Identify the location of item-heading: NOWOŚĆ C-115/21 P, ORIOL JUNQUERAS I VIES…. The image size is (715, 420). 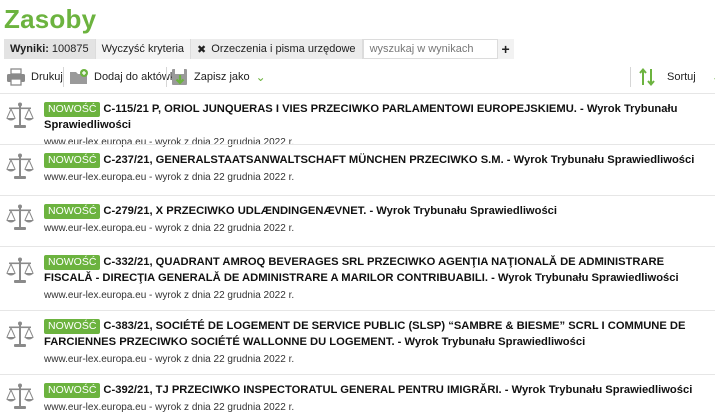
(377, 117).